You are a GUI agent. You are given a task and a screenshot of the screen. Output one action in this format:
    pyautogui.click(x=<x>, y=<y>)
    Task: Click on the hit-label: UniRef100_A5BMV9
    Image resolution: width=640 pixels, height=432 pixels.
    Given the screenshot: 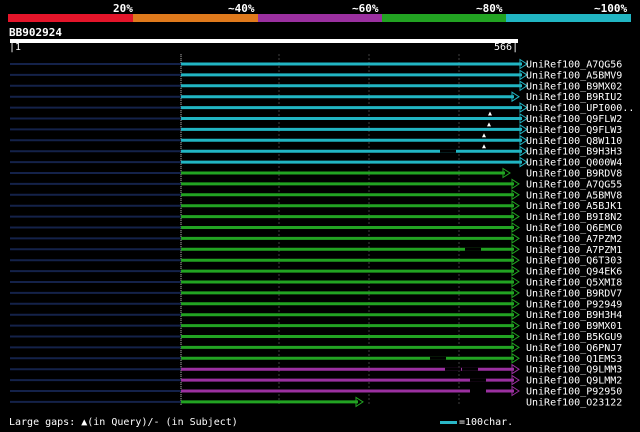 What is the action you would take?
    pyautogui.click(x=574, y=75)
    